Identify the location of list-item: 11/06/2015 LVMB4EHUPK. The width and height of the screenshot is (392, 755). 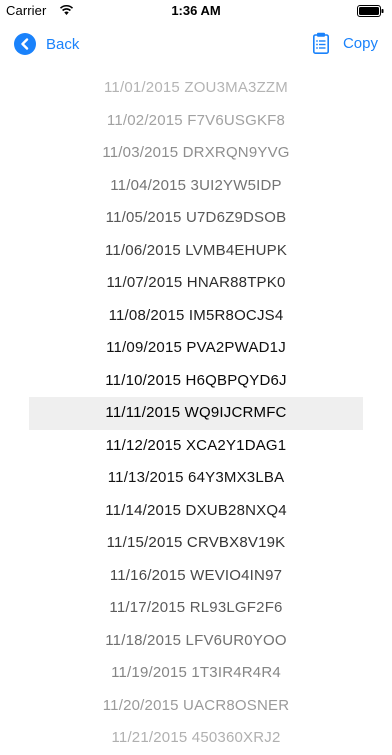
(196, 251).